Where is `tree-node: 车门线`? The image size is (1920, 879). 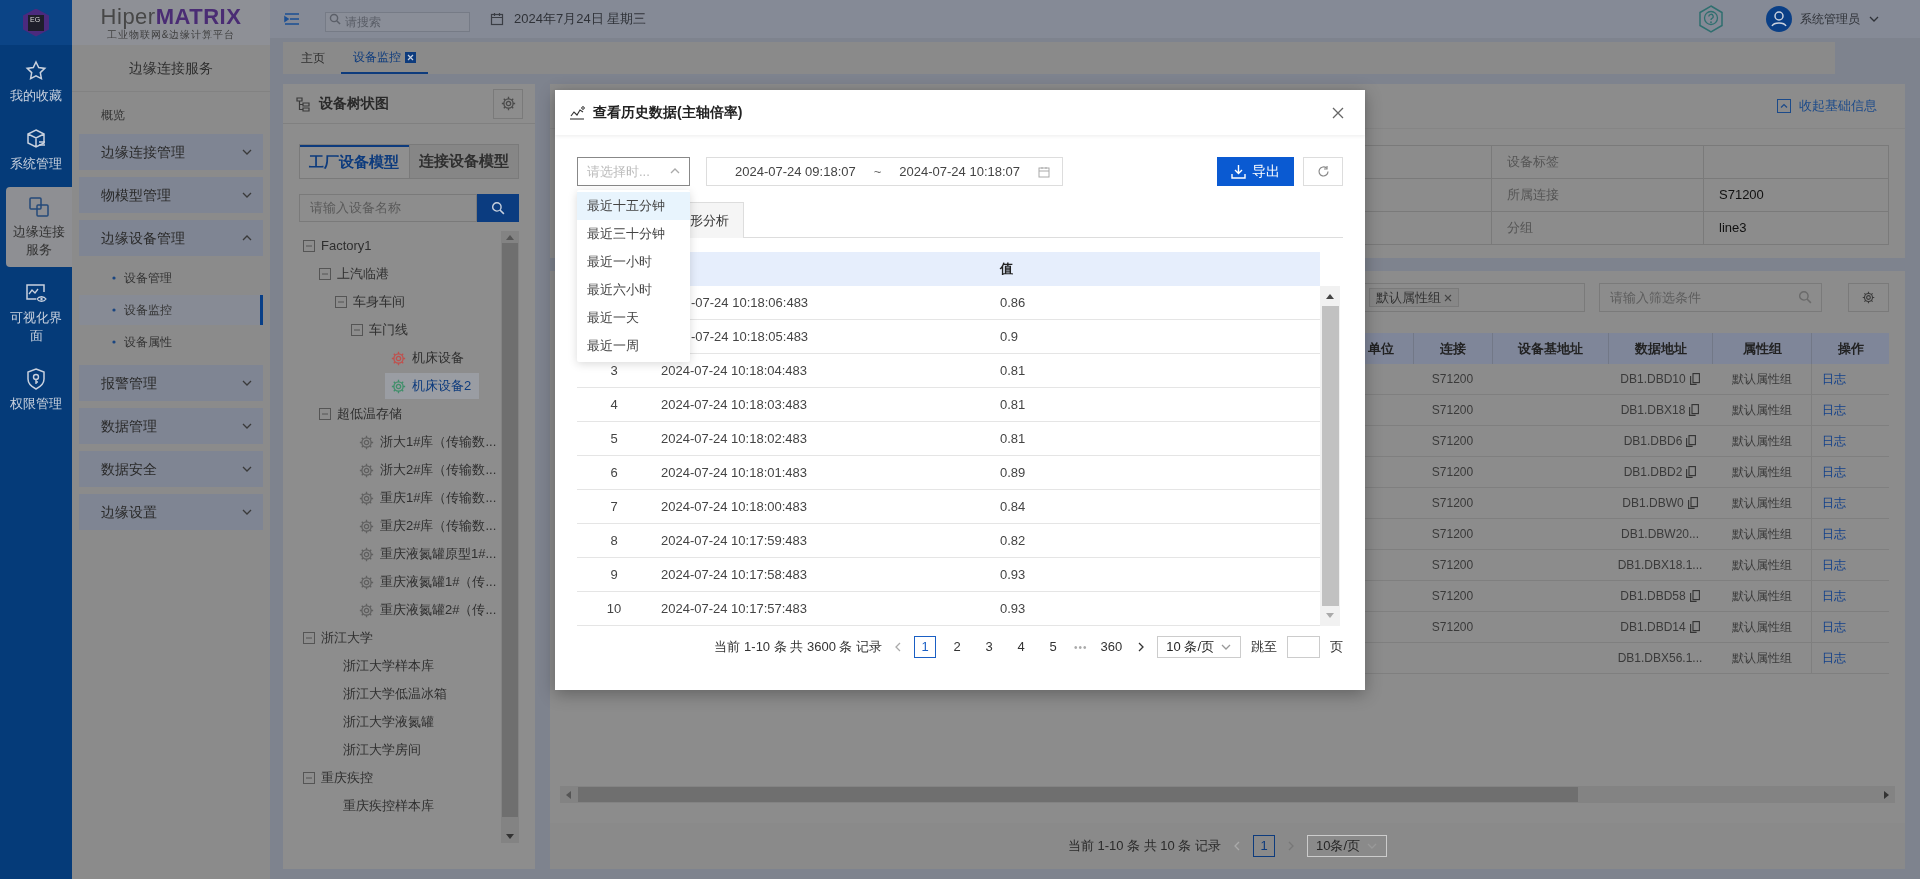
tree-node: 车门线 is located at coordinates (383, 330).